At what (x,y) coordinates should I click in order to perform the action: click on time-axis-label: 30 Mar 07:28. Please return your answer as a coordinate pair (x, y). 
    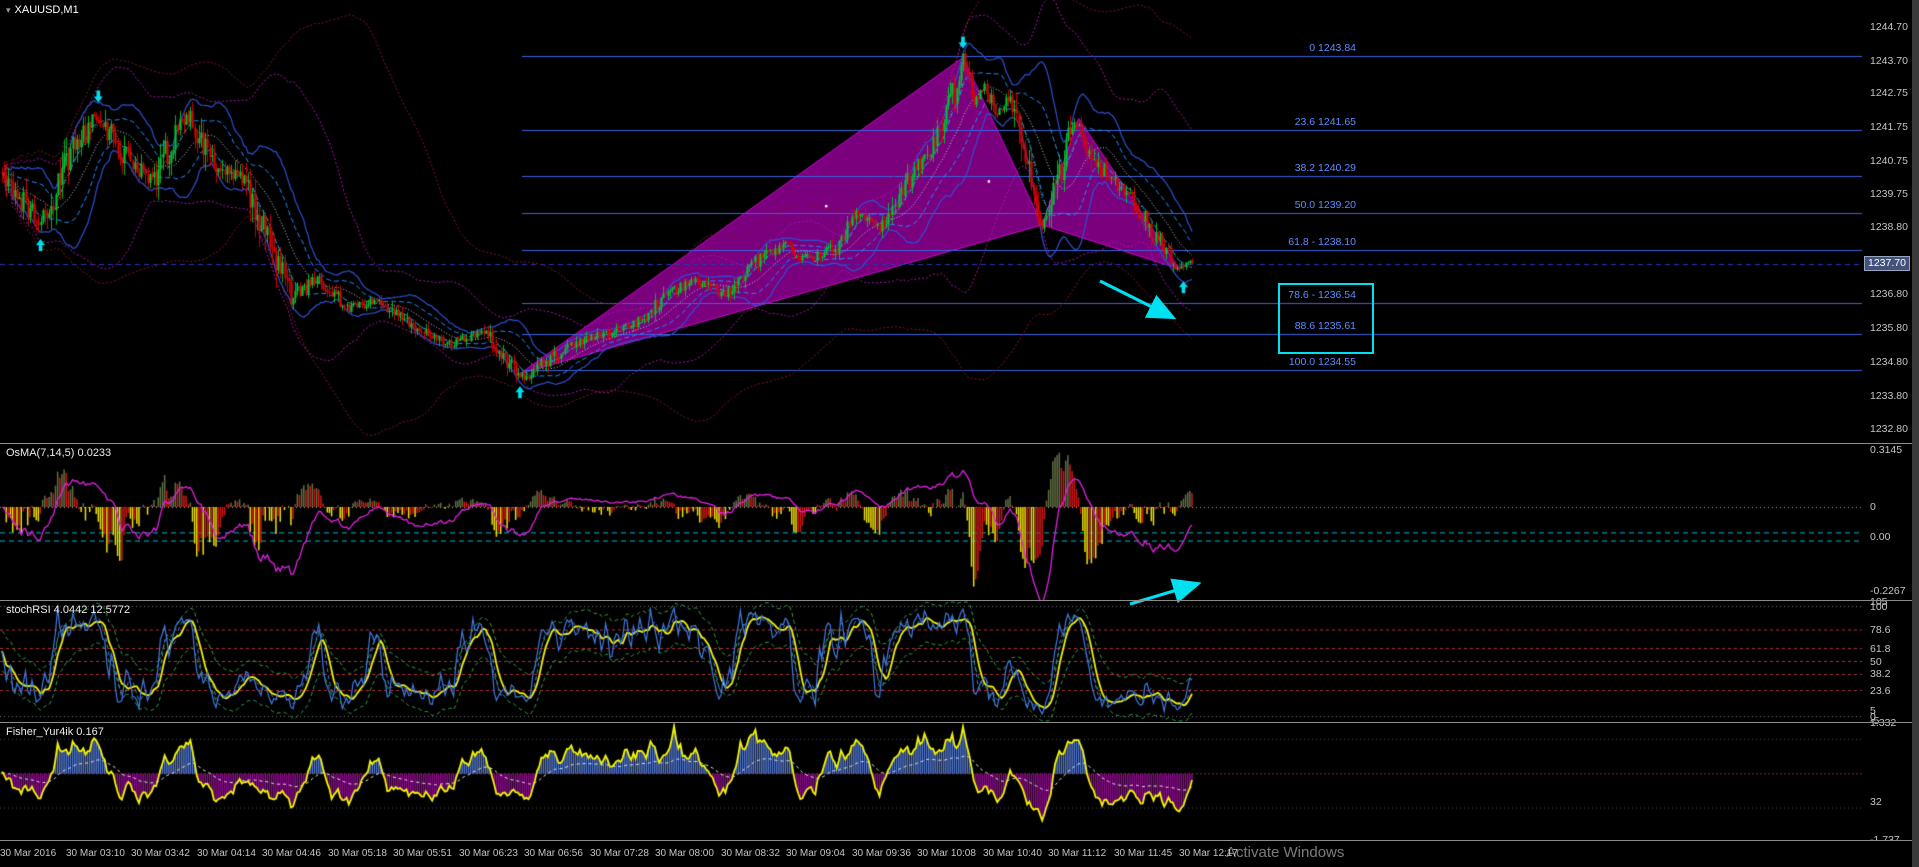
    Looking at the image, I should click on (619, 853).